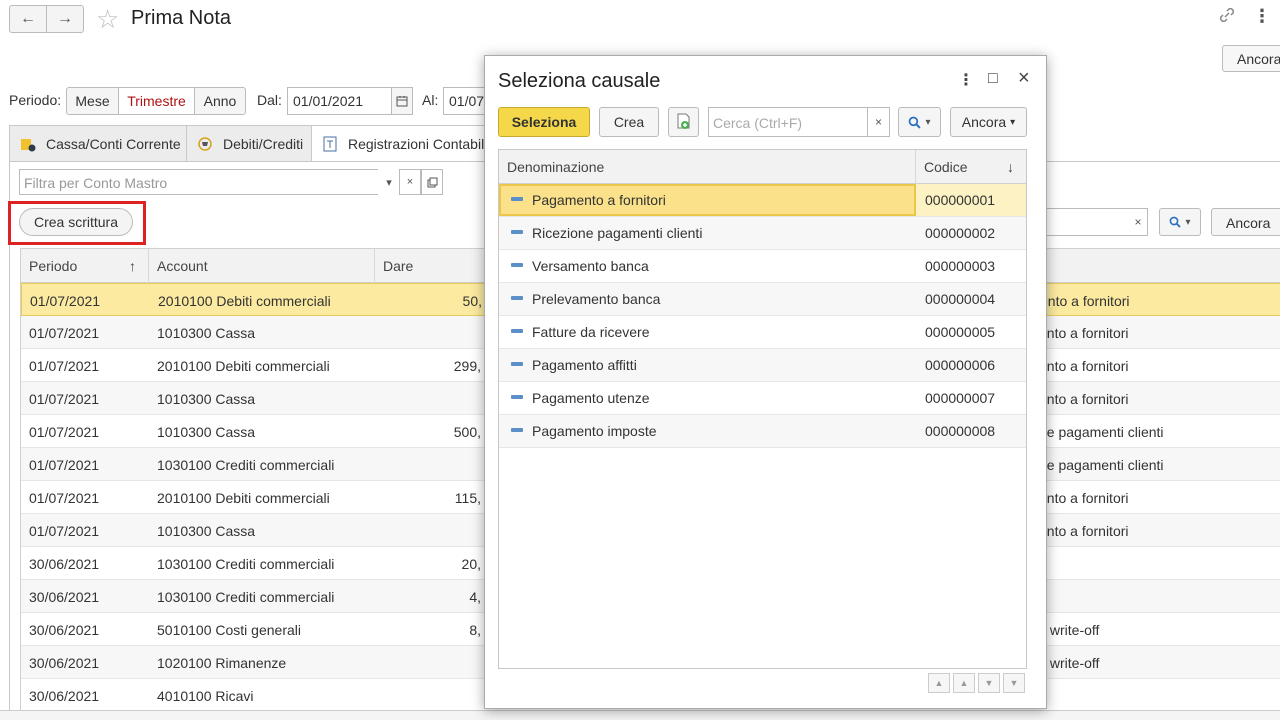 The width and height of the screenshot is (1280, 720). I want to click on period-trimestre: Trimestre, so click(156, 101).